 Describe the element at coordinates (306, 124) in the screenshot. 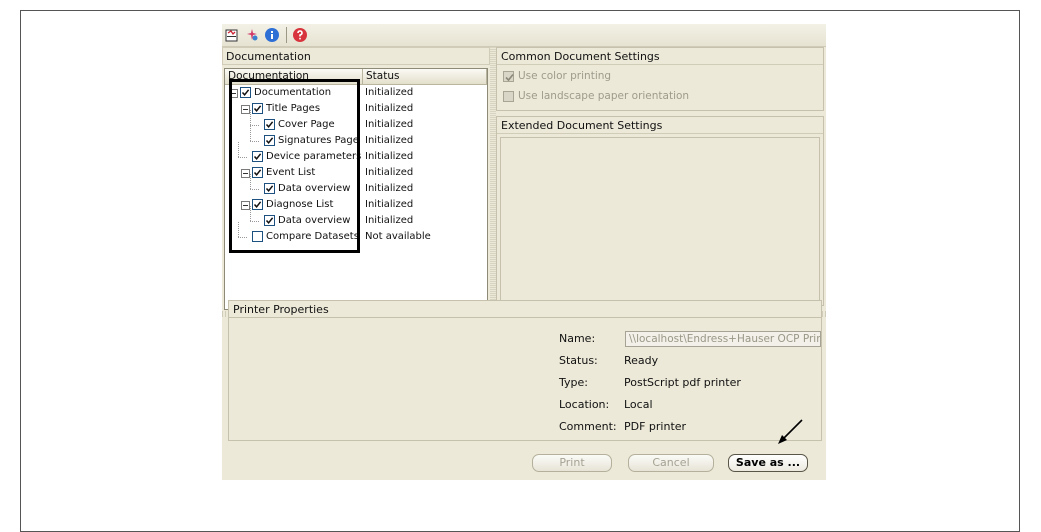

I see `tree-item-label: Cover Page` at that location.